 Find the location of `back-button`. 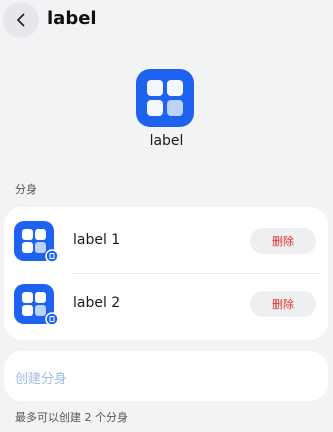

back-button is located at coordinates (21, 20).